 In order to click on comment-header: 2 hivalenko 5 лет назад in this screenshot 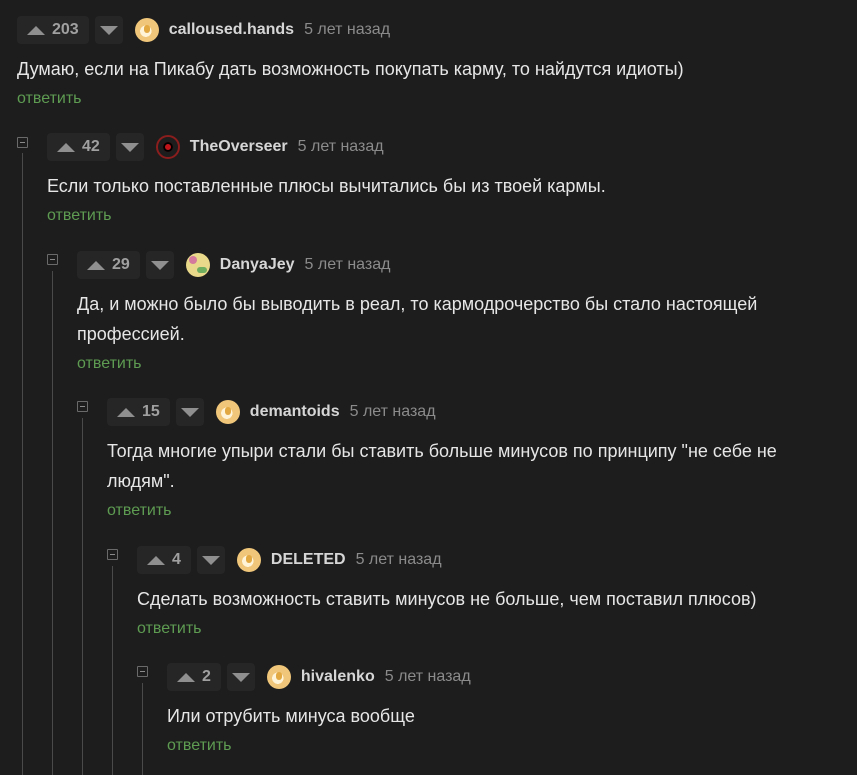, I will do `click(502, 677)`.